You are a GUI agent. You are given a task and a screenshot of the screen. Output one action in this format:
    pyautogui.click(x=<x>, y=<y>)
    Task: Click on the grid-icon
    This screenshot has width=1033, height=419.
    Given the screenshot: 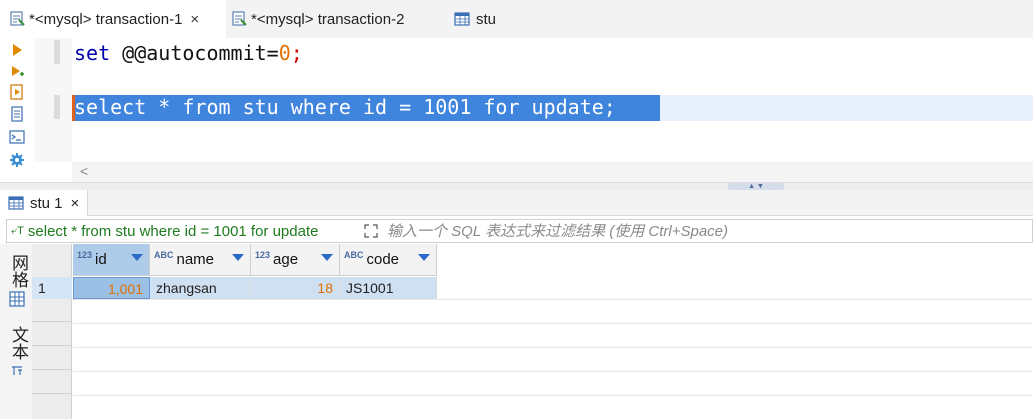 What is the action you would take?
    pyautogui.click(x=17, y=299)
    